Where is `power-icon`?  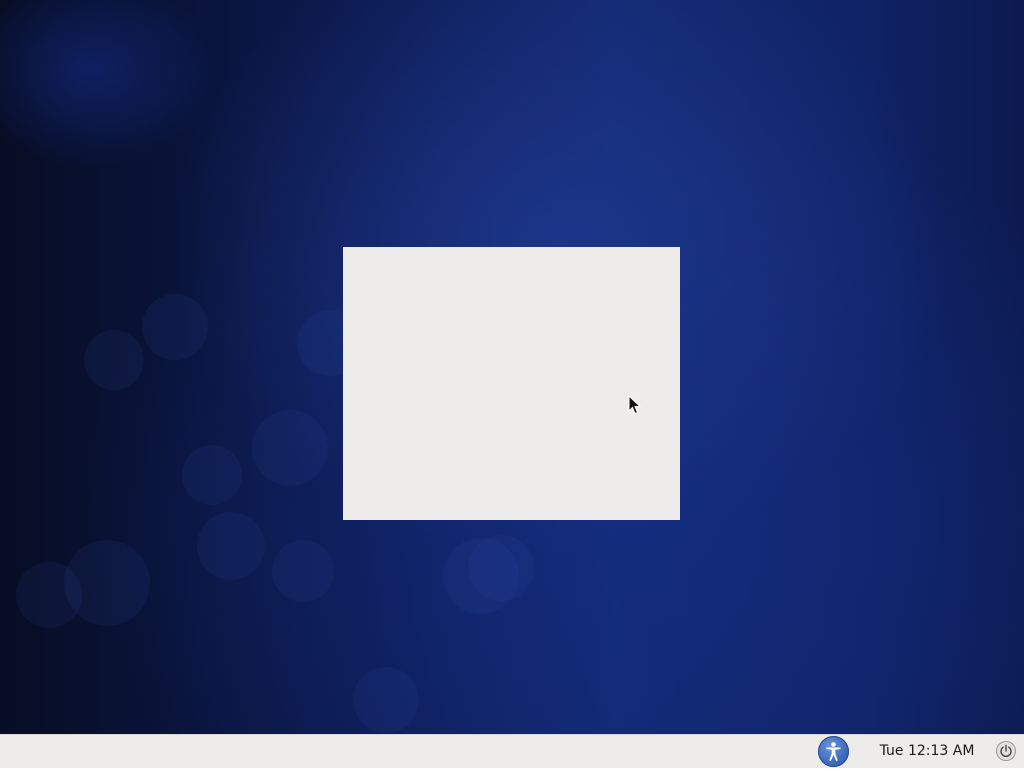
power-icon is located at coordinates (1006, 751).